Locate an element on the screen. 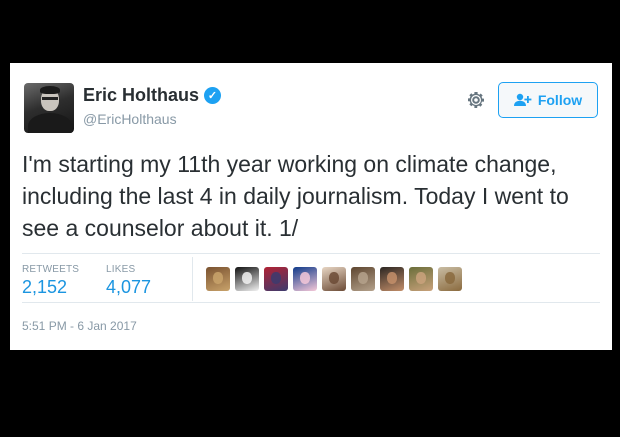 Image resolution: width=620 pixels, height=437 pixels. likes-label: LIKES is located at coordinates (121, 269).